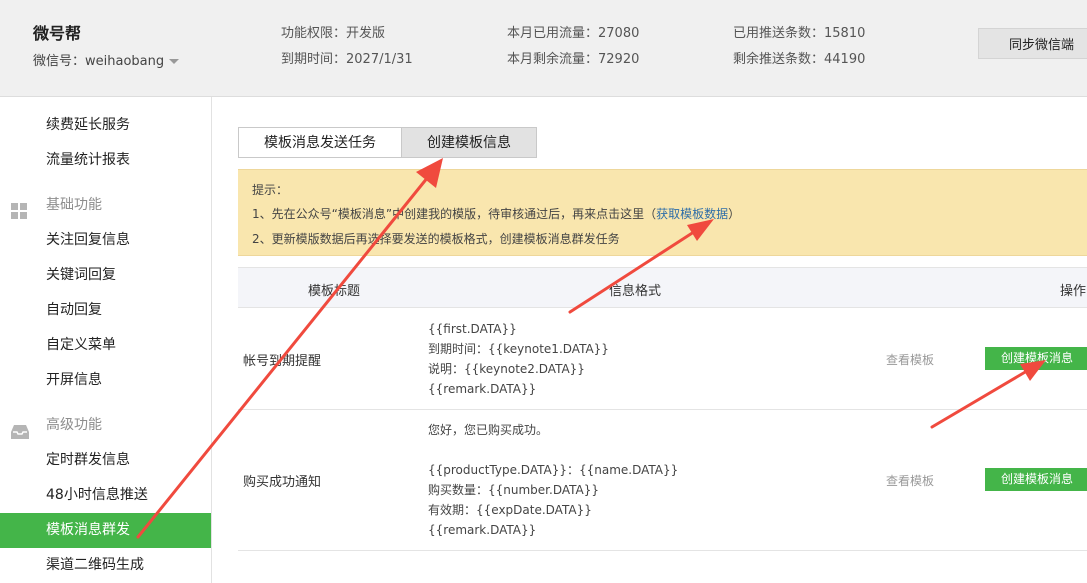 Image resolution: width=1087 pixels, height=583 pixels. What do you see at coordinates (1073, 291) in the screenshot?
I see `header-operation: 操作` at bounding box center [1073, 291].